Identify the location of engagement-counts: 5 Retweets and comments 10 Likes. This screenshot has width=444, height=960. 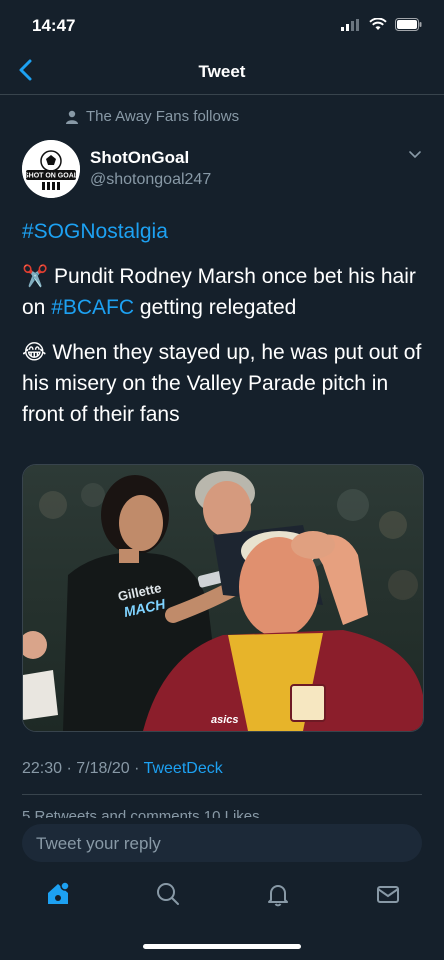
(141, 813).